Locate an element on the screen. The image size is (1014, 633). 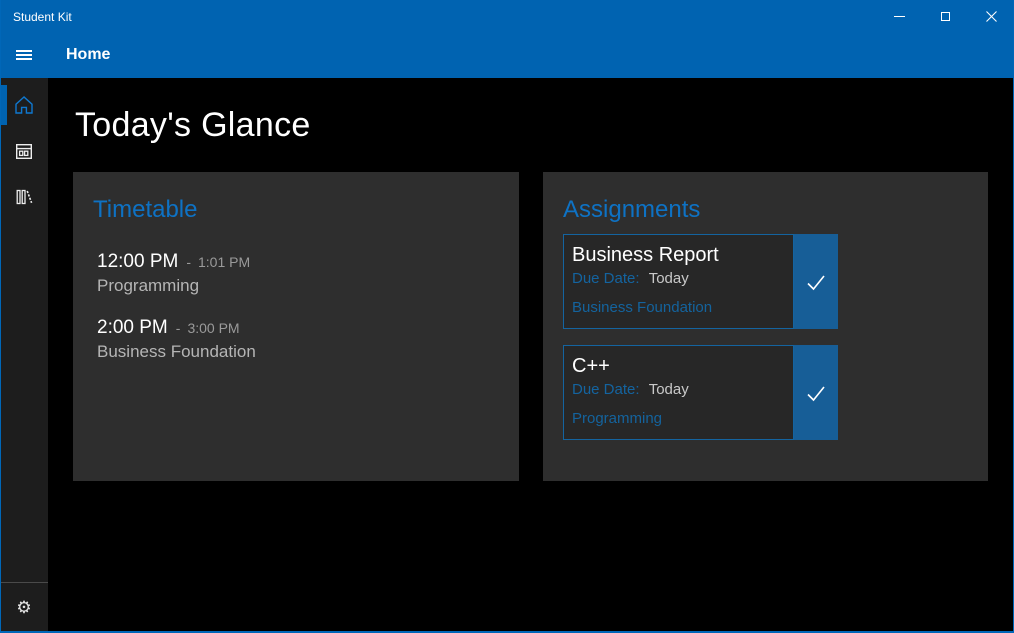
maximize-button is located at coordinates (945, 16).